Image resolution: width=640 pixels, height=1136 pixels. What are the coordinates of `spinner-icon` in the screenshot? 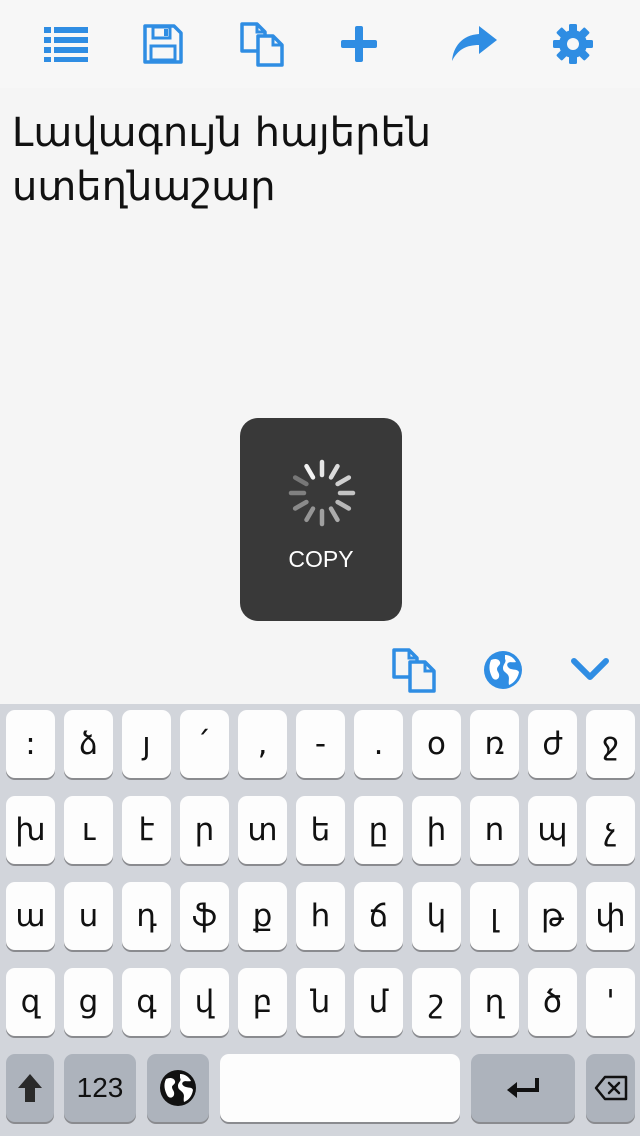 It's located at (322, 493).